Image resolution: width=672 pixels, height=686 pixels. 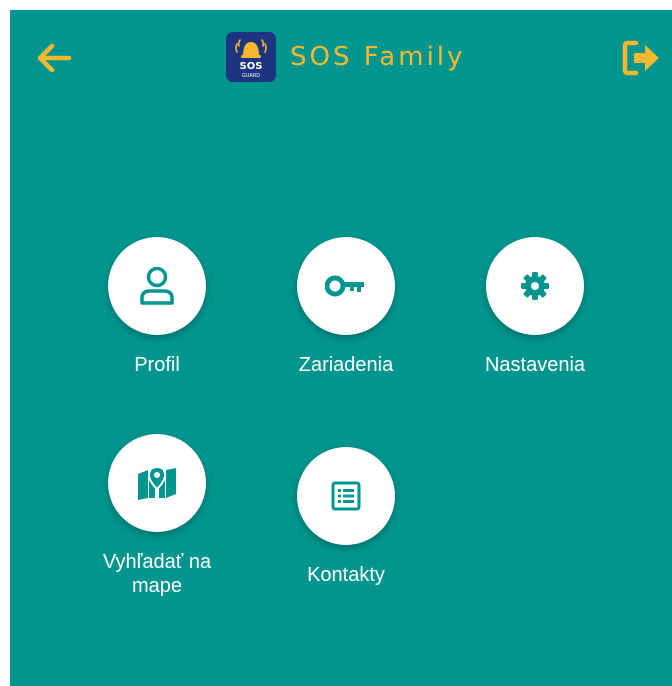 What do you see at coordinates (378, 57) in the screenshot?
I see `app-title: SOS Family` at bounding box center [378, 57].